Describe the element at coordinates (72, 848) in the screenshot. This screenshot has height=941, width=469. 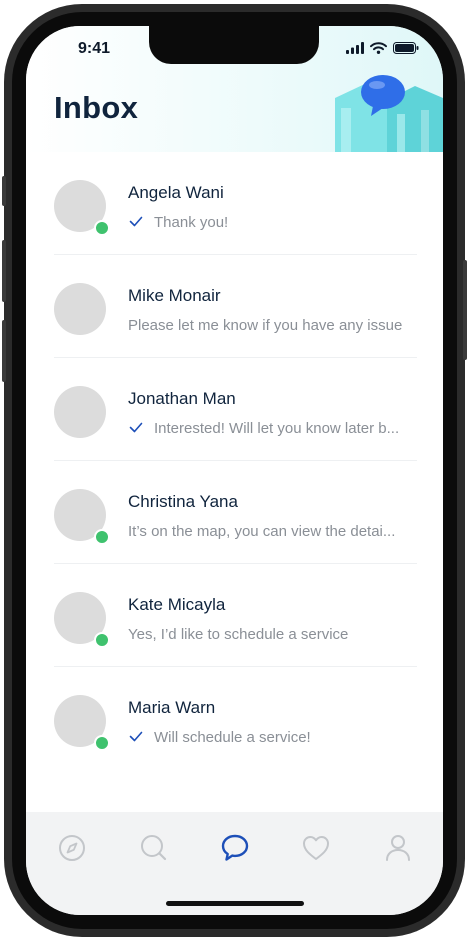
I see `compass-icon` at that location.